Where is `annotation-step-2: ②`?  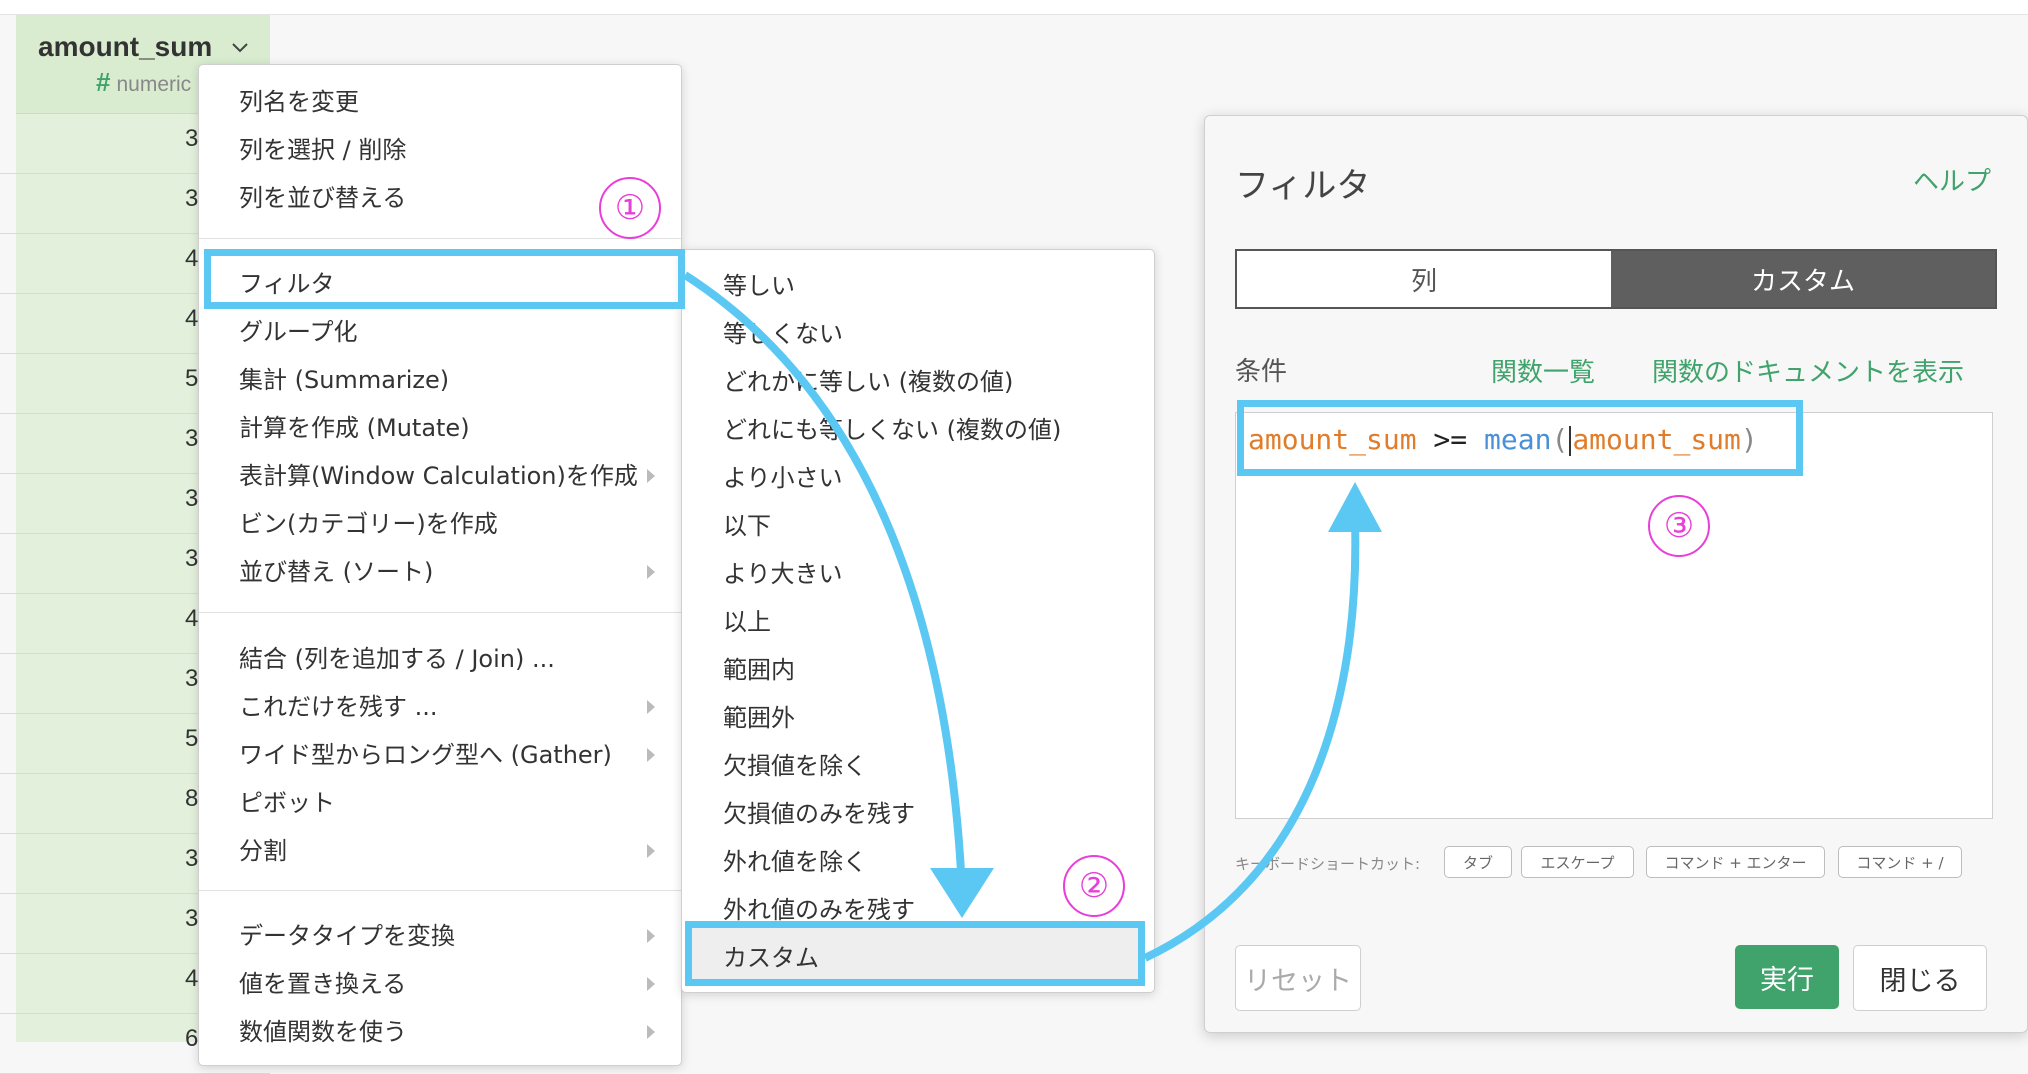 annotation-step-2: ② is located at coordinates (1094, 886).